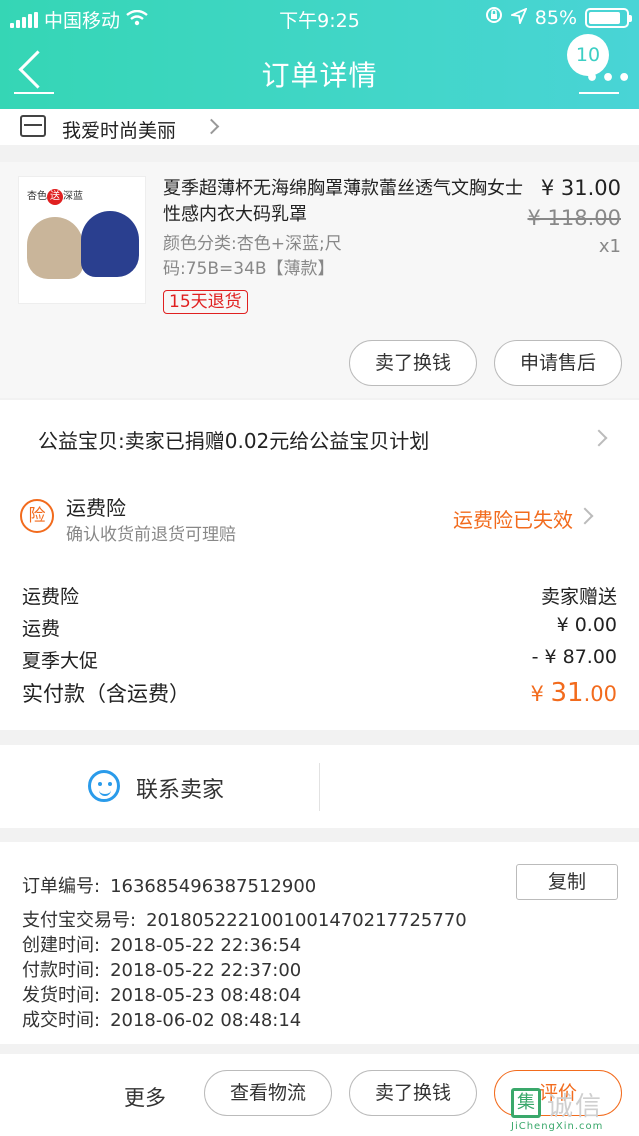 Image resolution: width=639 pixels, height=1136 pixels. Describe the element at coordinates (599, 64) in the screenshot. I see `more-menu-button: 10 •••` at that location.